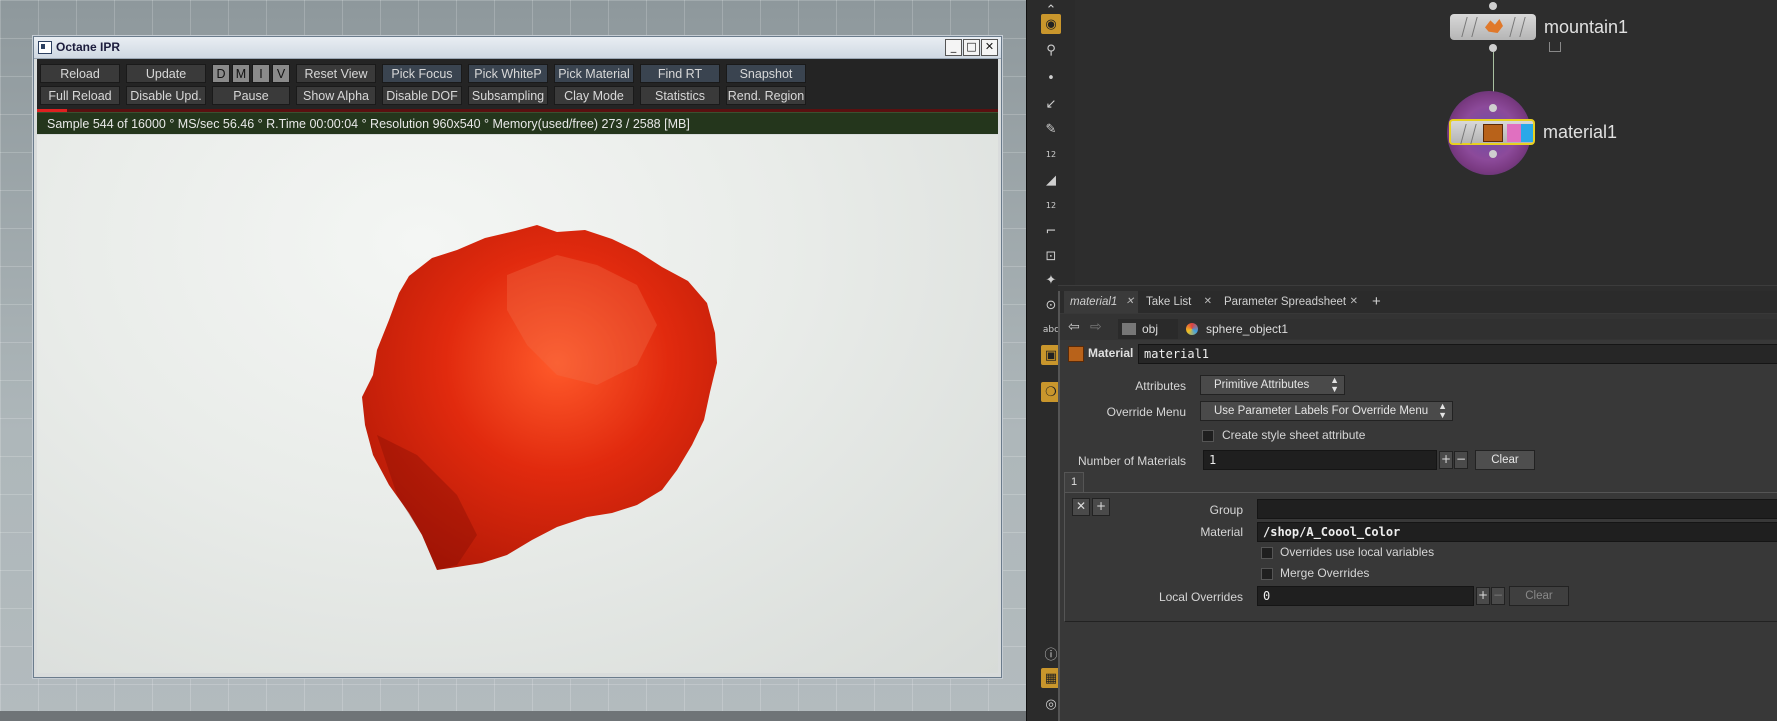  Describe the element at coordinates (336, 95) in the screenshot. I see `show-alpha-button: Show Alpha` at that location.